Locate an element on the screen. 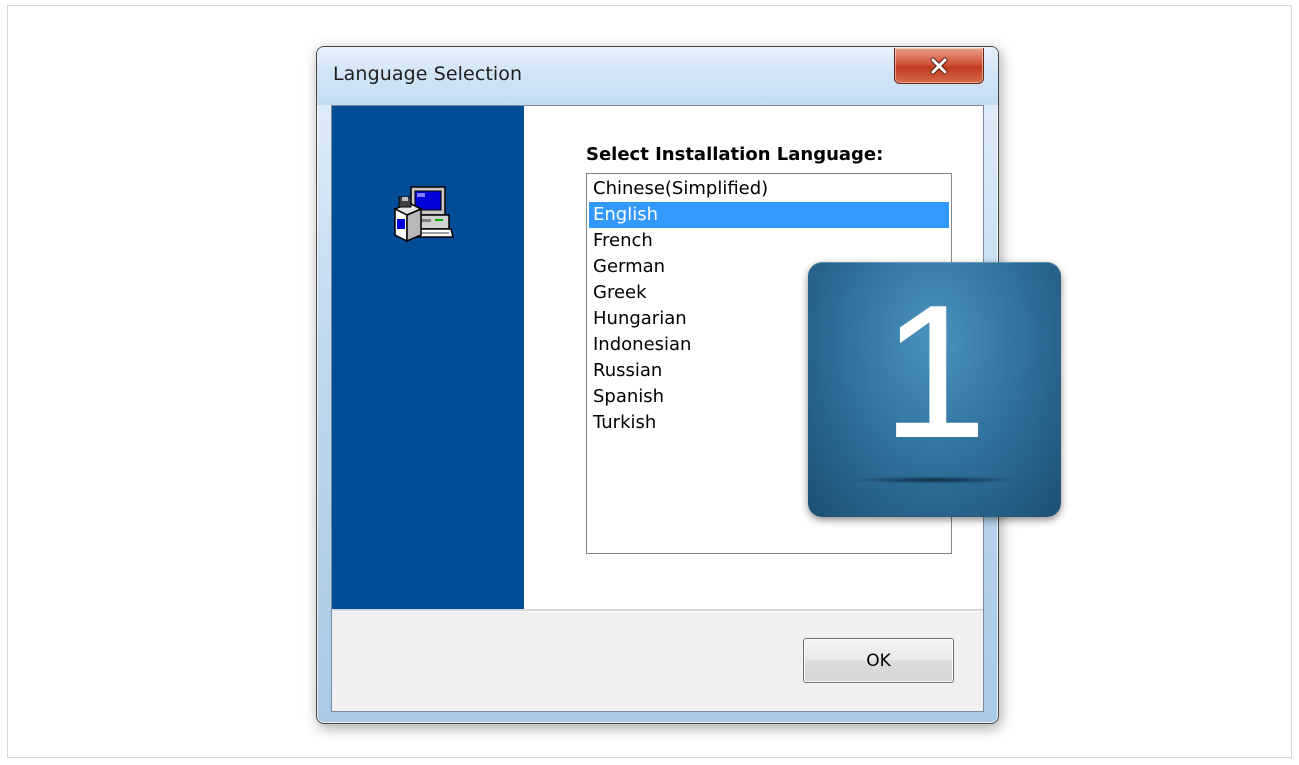  setup-computer-icon is located at coordinates (423, 214).